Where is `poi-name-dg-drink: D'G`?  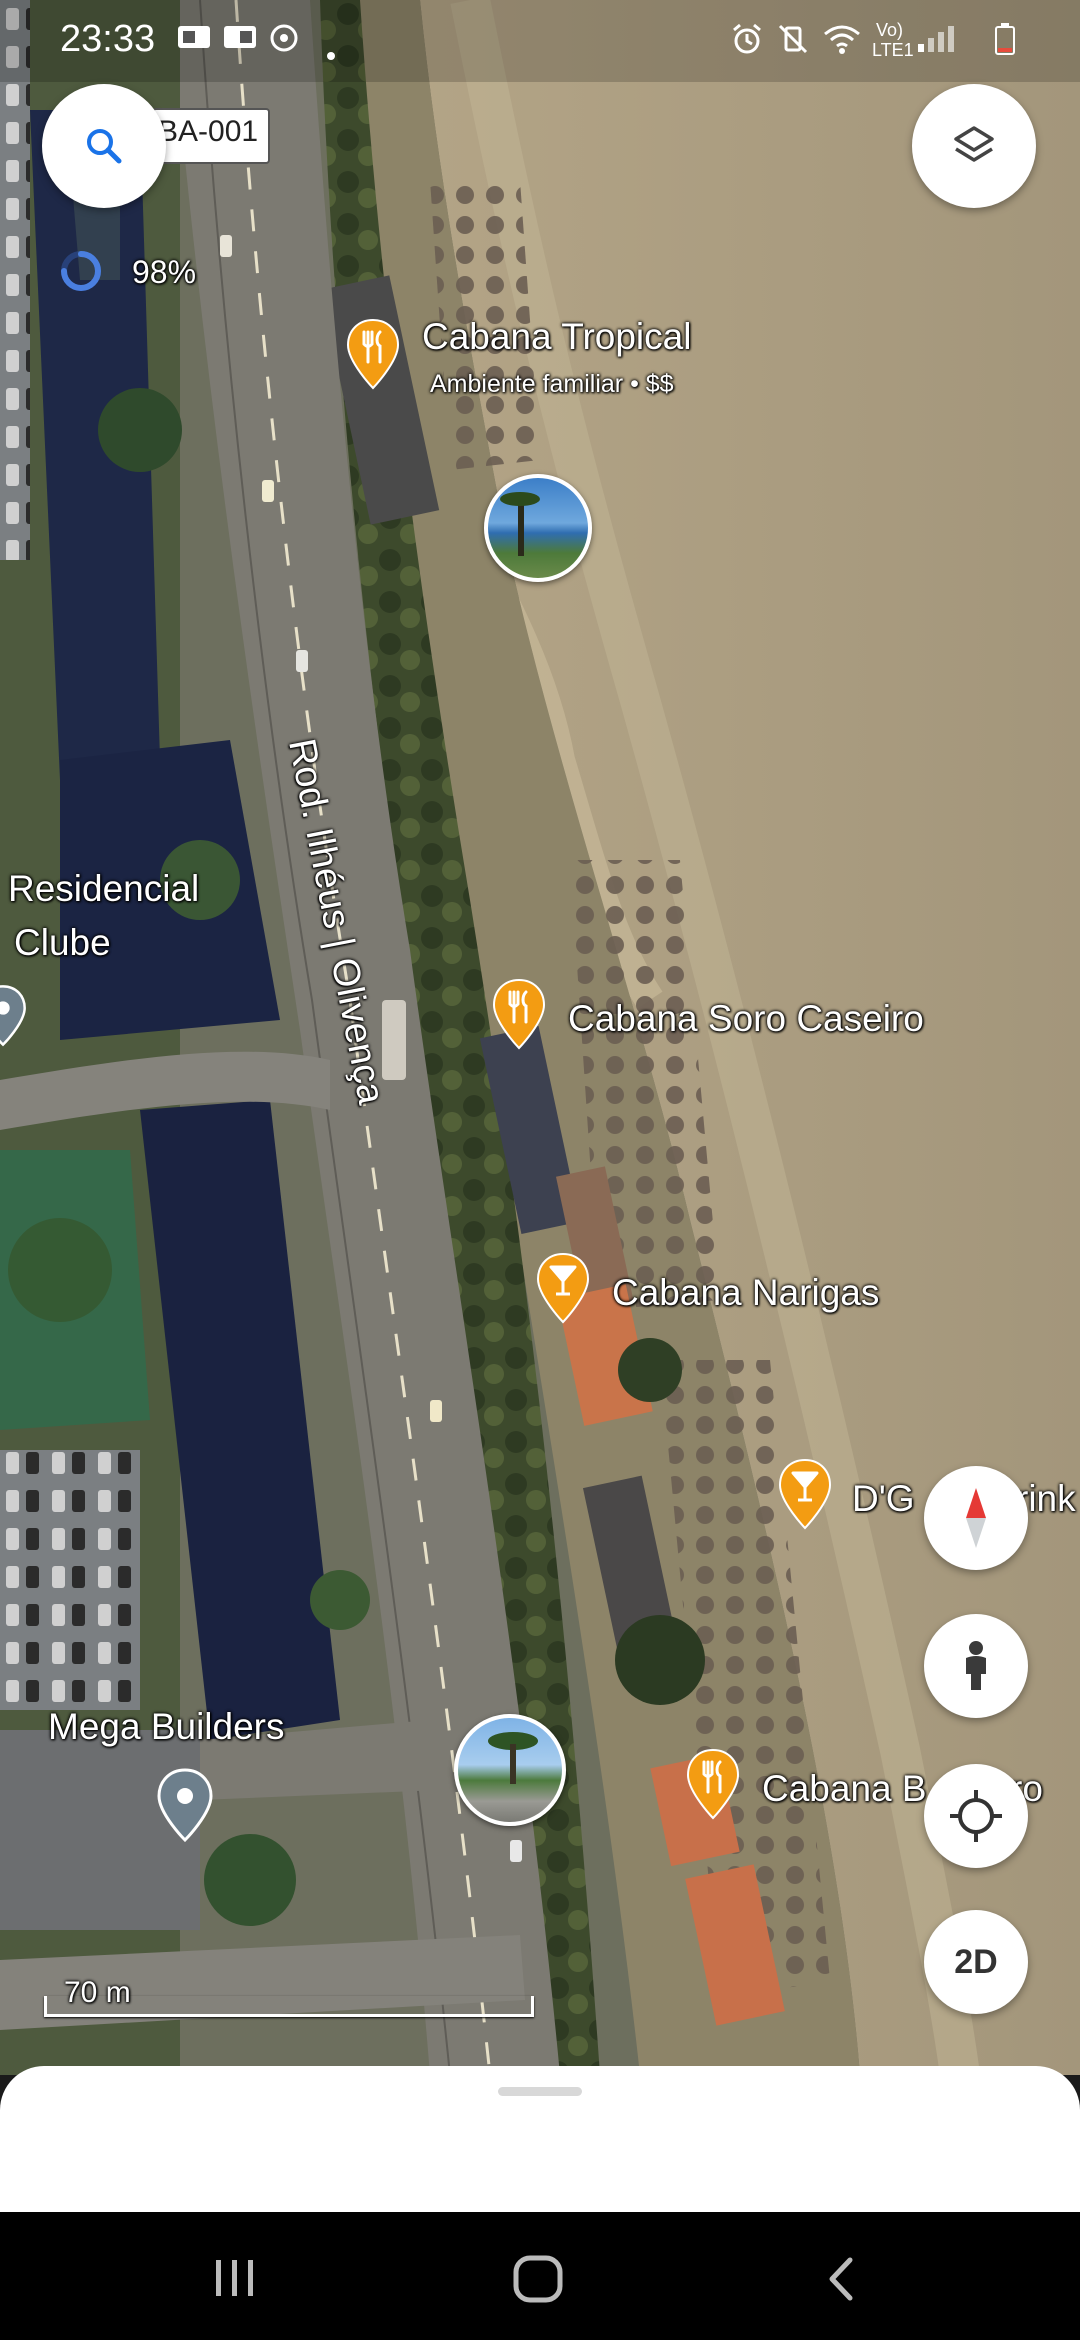 poi-name-dg-drink: D'G is located at coordinates (883, 1499).